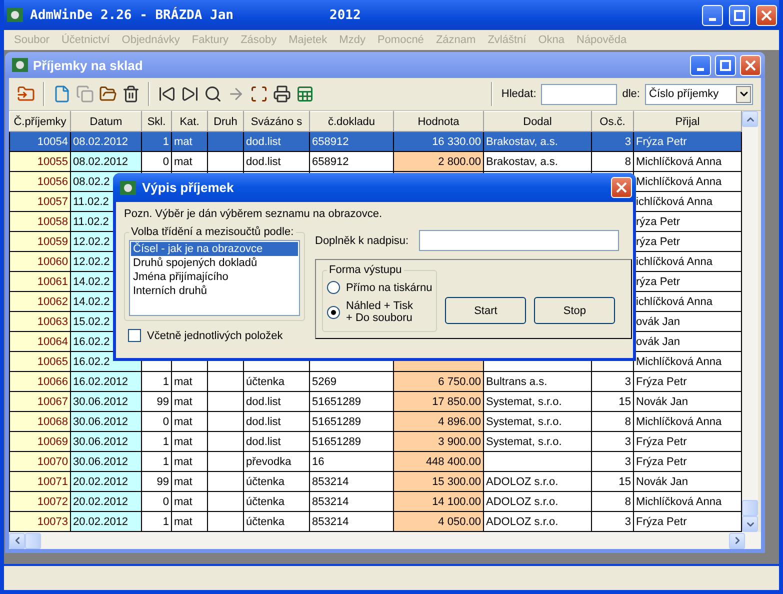  I want to click on search-by-label: dle:, so click(631, 94).